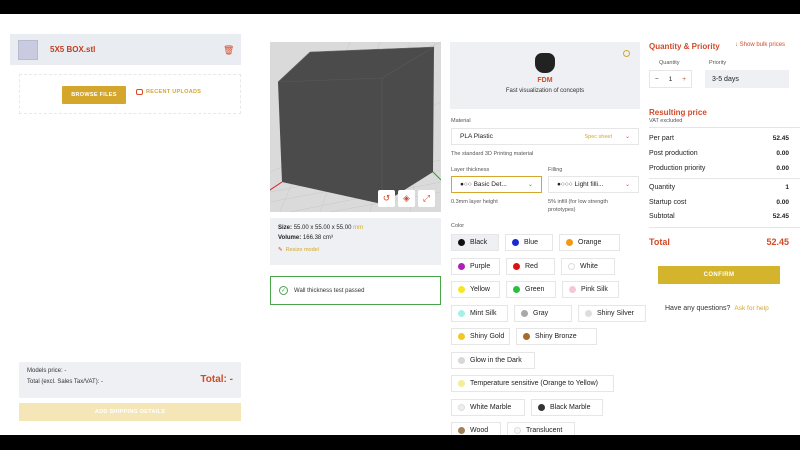 The image size is (800, 450). What do you see at coordinates (496, 184) in the screenshot?
I see `layer-thickness-select: ●○○ Basic Det... ⌄` at bounding box center [496, 184].